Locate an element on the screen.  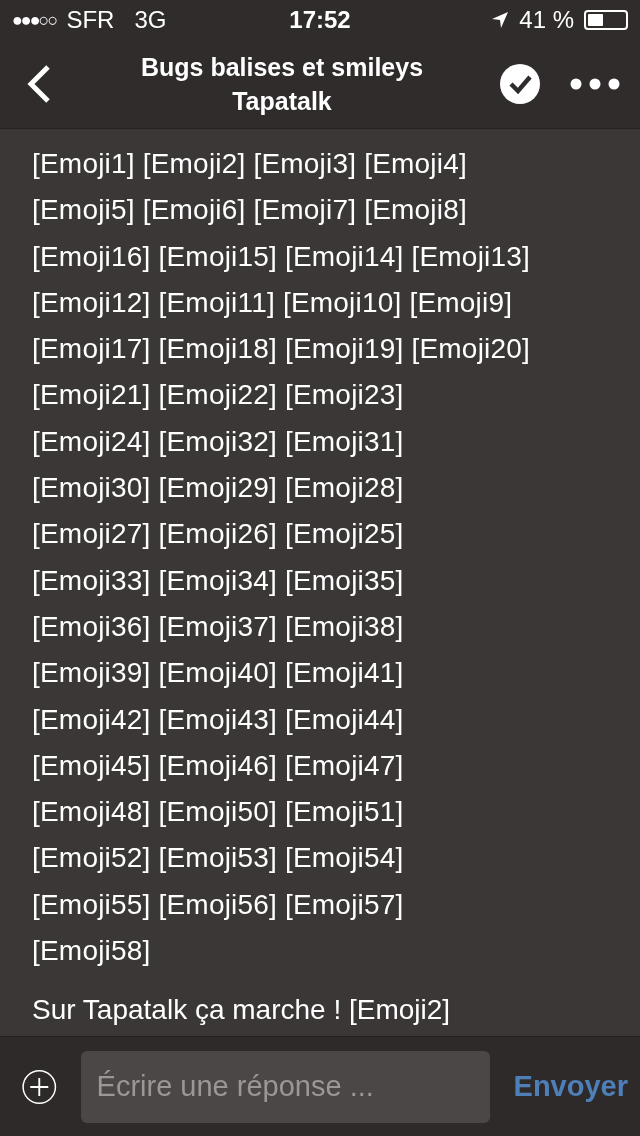
post-text-line: [Emoji27] [Emoji26] [Emoji25] is located at coordinates (218, 534).